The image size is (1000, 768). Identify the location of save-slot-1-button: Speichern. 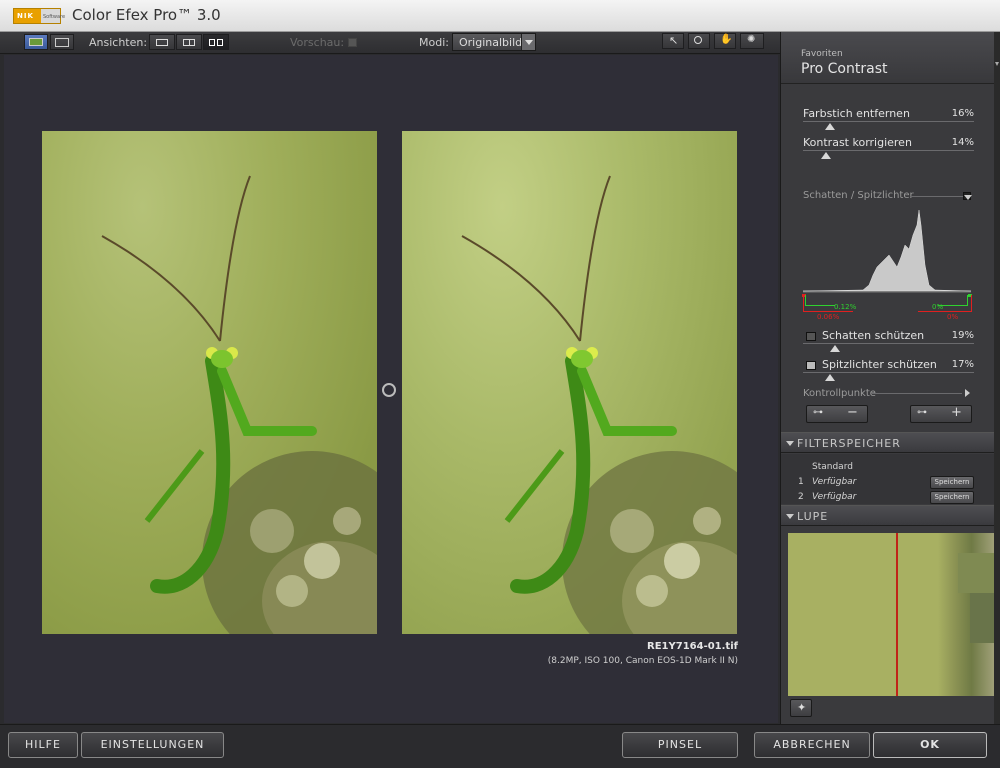
(952, 482).